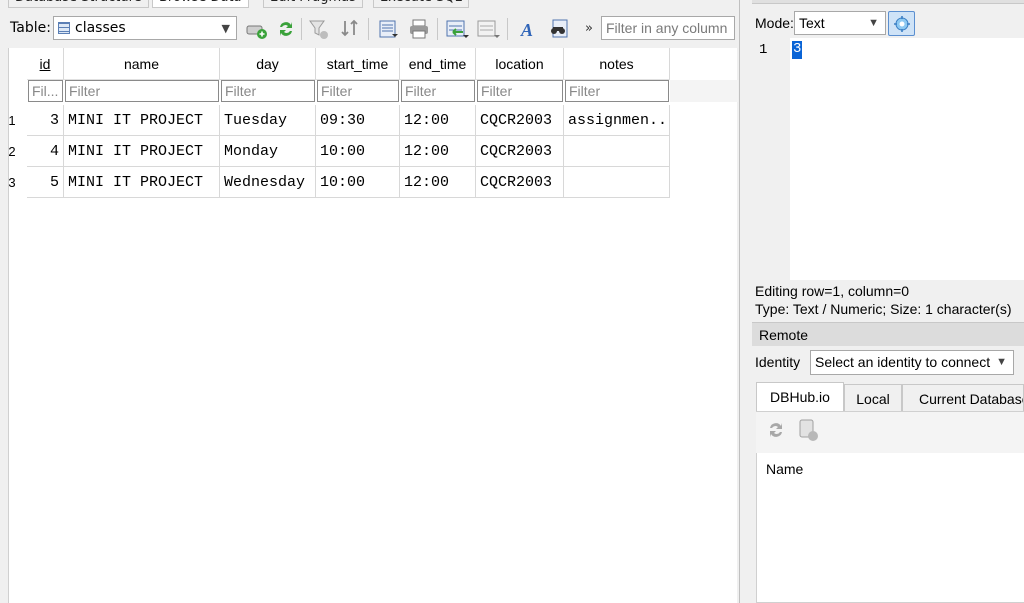  I want to click on insert-values-icon, so click(457, 29).